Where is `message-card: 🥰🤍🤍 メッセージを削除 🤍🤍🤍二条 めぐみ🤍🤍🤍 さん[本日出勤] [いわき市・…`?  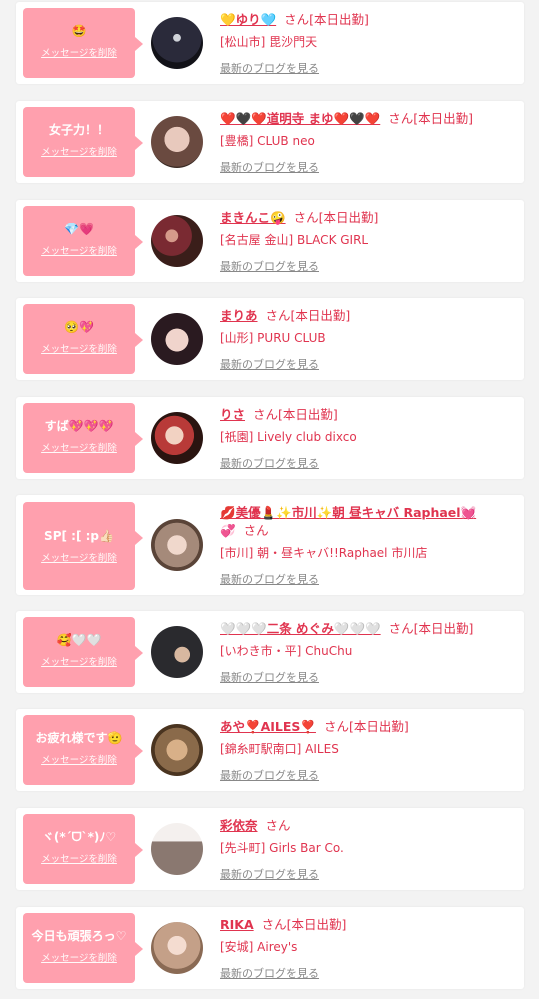
message-card: 🥰🤍🤍 メッセージを削除 🤍🤍🤍二条 めぐみ🤍🤍🤍 さん[本日出勤] [いわき市・… is located at coordinates (270, 652).